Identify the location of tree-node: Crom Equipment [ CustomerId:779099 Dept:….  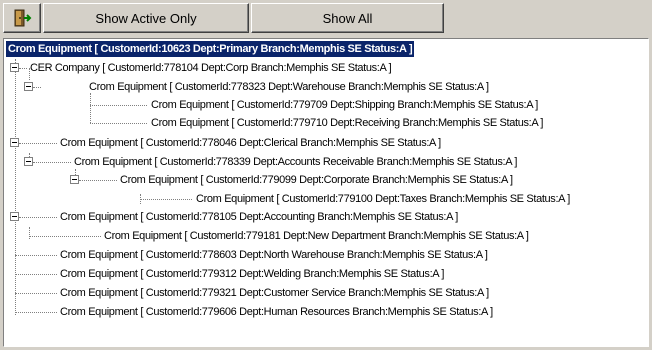
(316, 180).